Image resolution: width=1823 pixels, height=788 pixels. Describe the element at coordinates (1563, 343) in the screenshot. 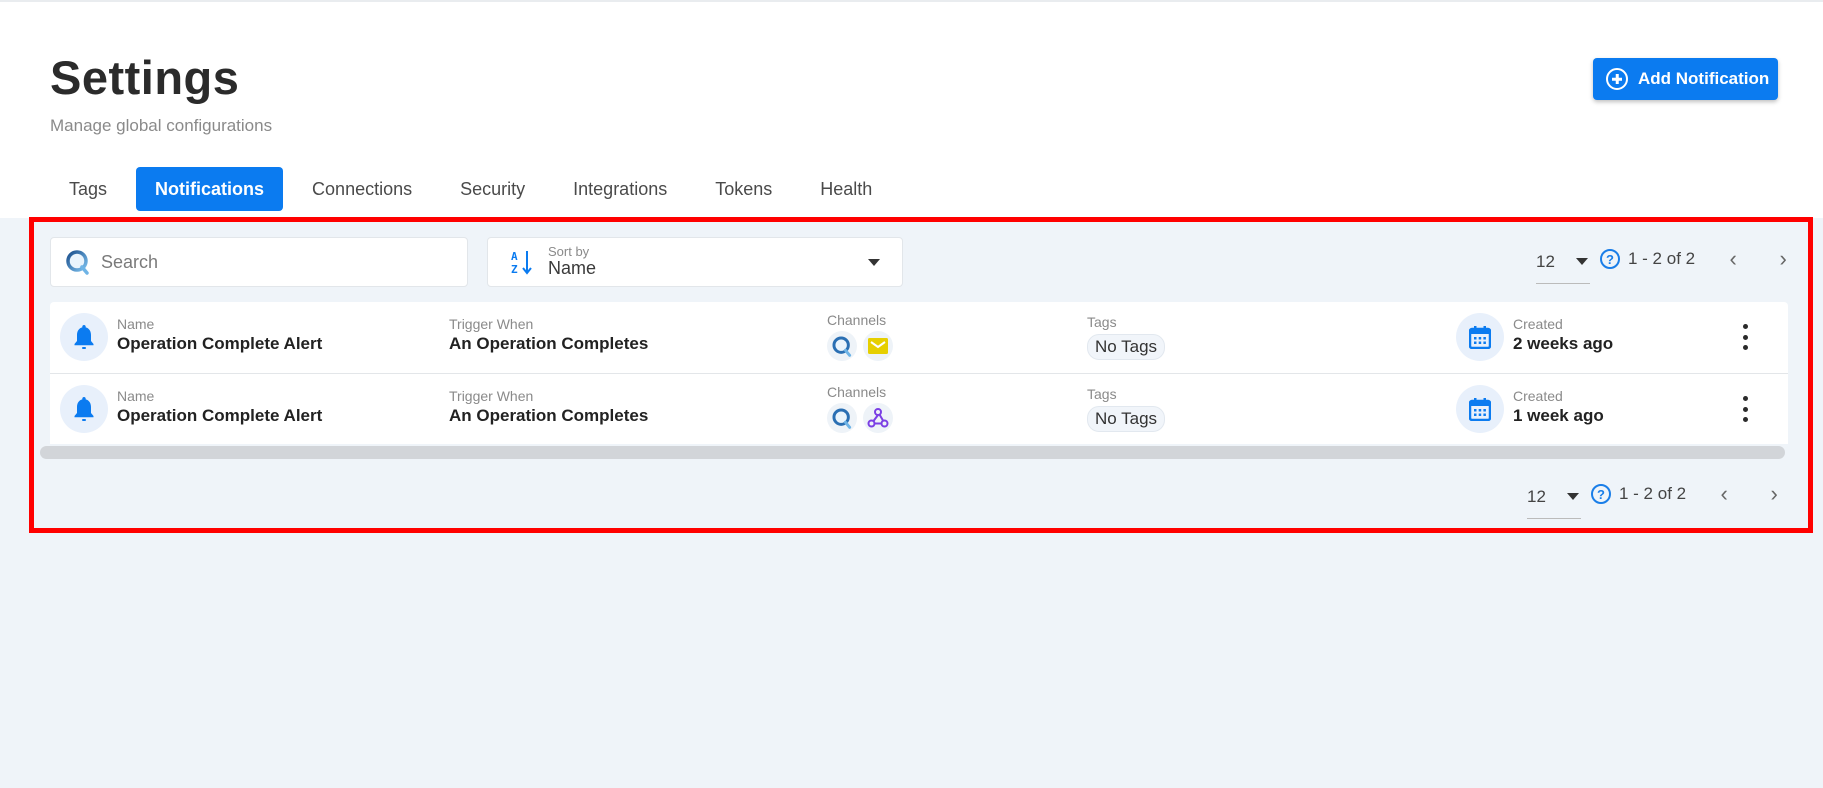

I see `created-value: 2 weeks ago` at that location.